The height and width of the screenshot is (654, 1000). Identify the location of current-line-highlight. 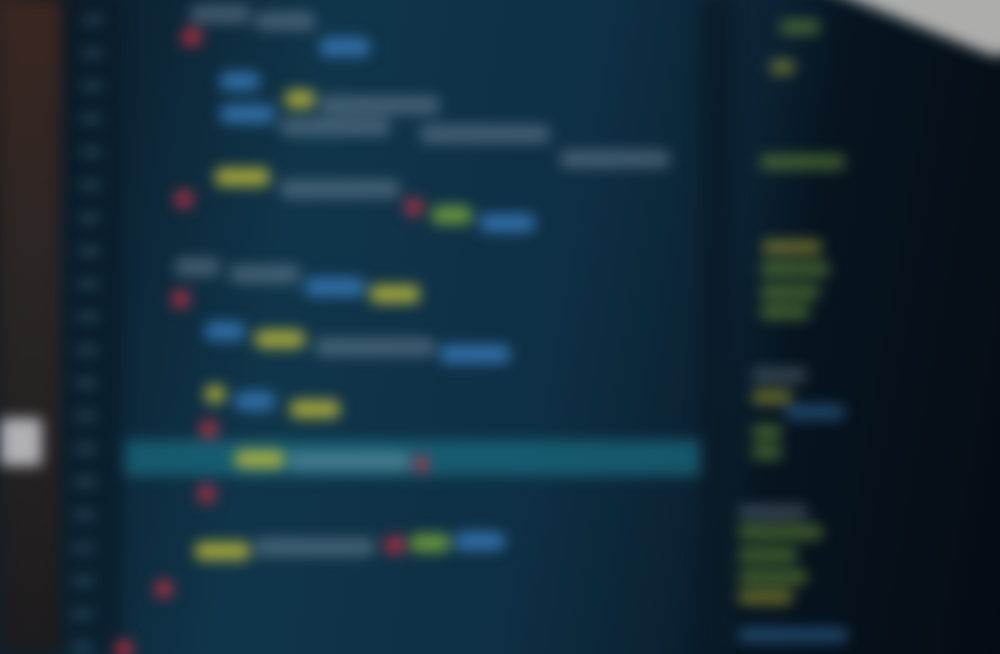
(412, 458).